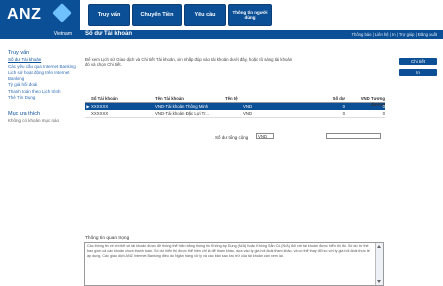  Describe the element at coordinates (379, 281) in the screenshot. I see `scroll-down-icon` at that location.